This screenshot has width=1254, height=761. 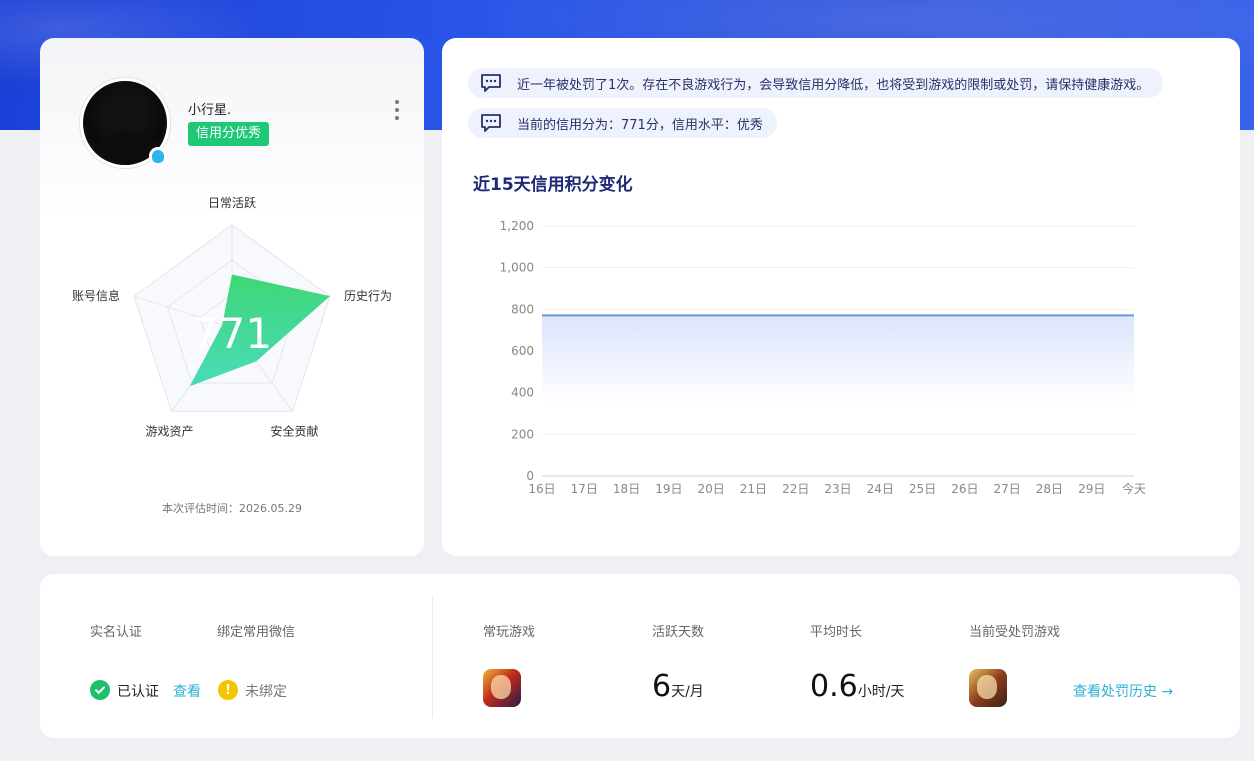 I want to click on series-area, so click(x=838, y=359).